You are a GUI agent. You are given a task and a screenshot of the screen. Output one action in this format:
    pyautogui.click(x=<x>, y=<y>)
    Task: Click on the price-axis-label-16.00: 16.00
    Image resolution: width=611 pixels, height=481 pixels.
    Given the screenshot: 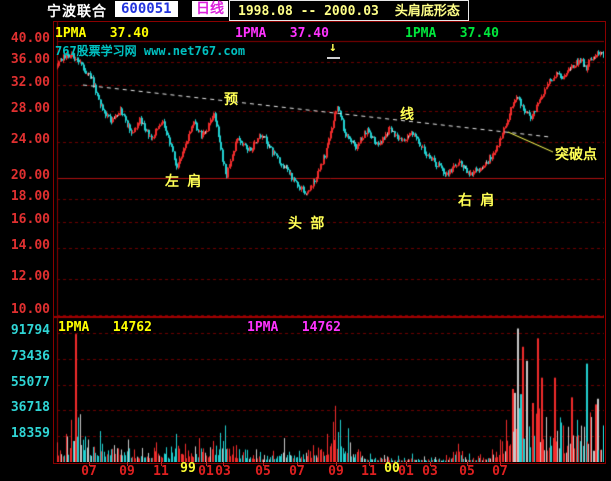 What is the action you would take?
    pyautogui.click(x=30, y=220)
    